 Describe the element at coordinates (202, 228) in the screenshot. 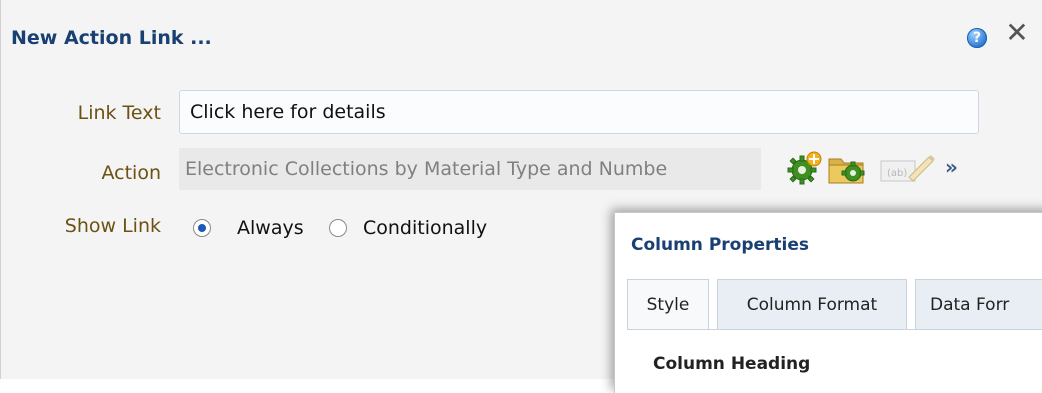

I see `radio-always` at that location.